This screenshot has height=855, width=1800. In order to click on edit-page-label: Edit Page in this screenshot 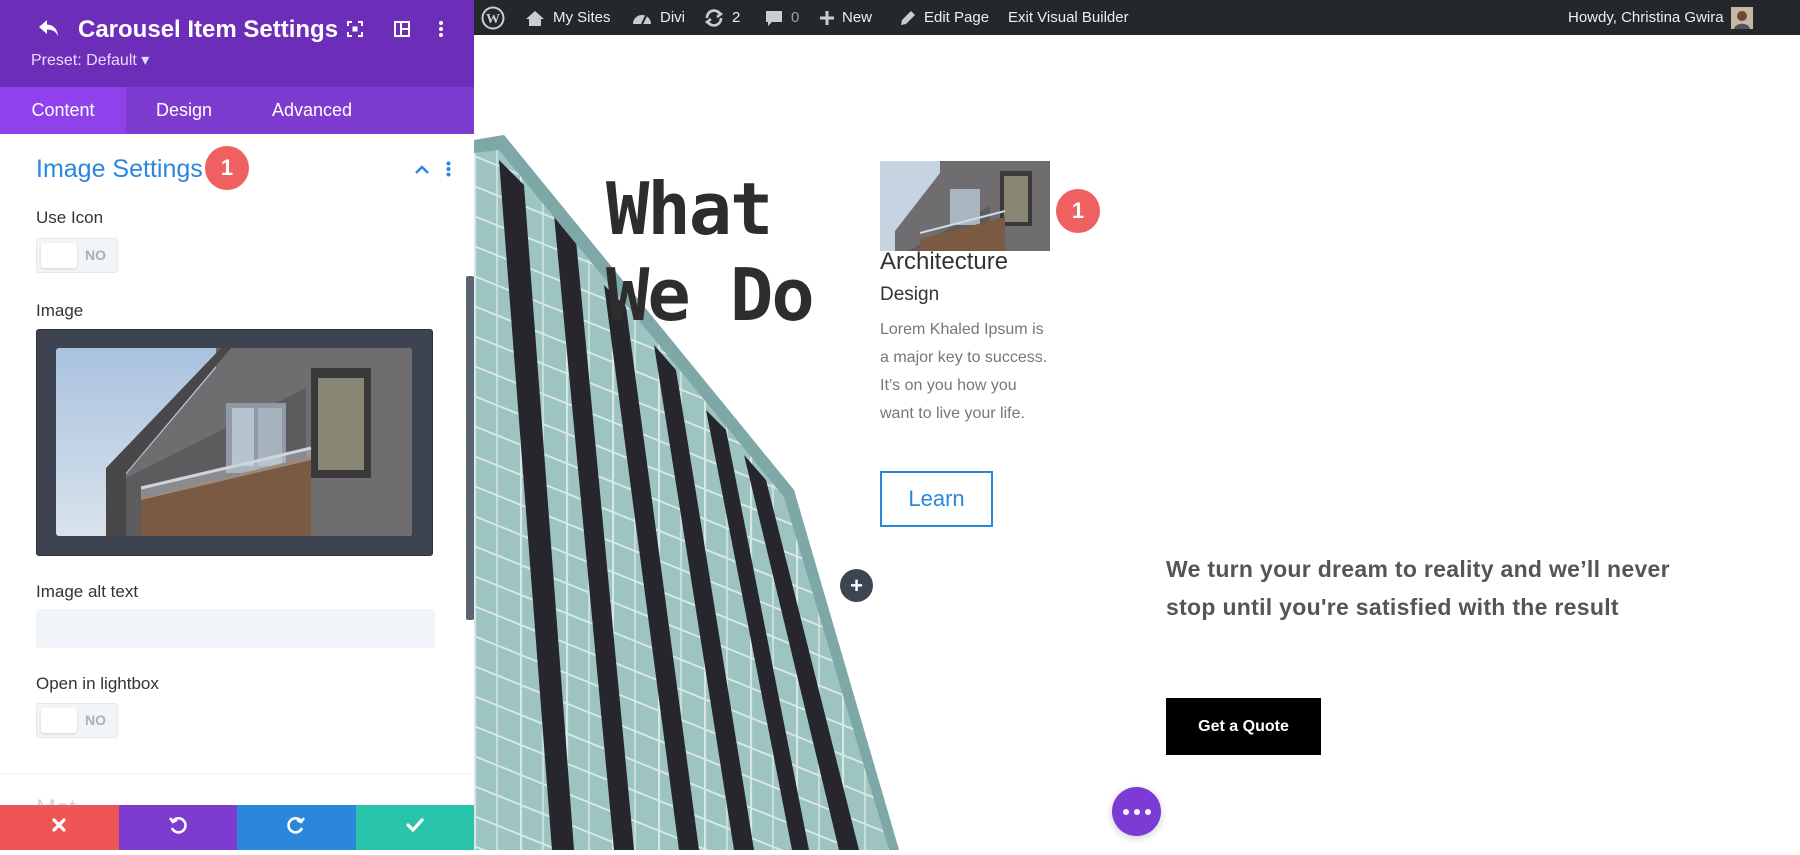, I will do `click(957, 17)`.